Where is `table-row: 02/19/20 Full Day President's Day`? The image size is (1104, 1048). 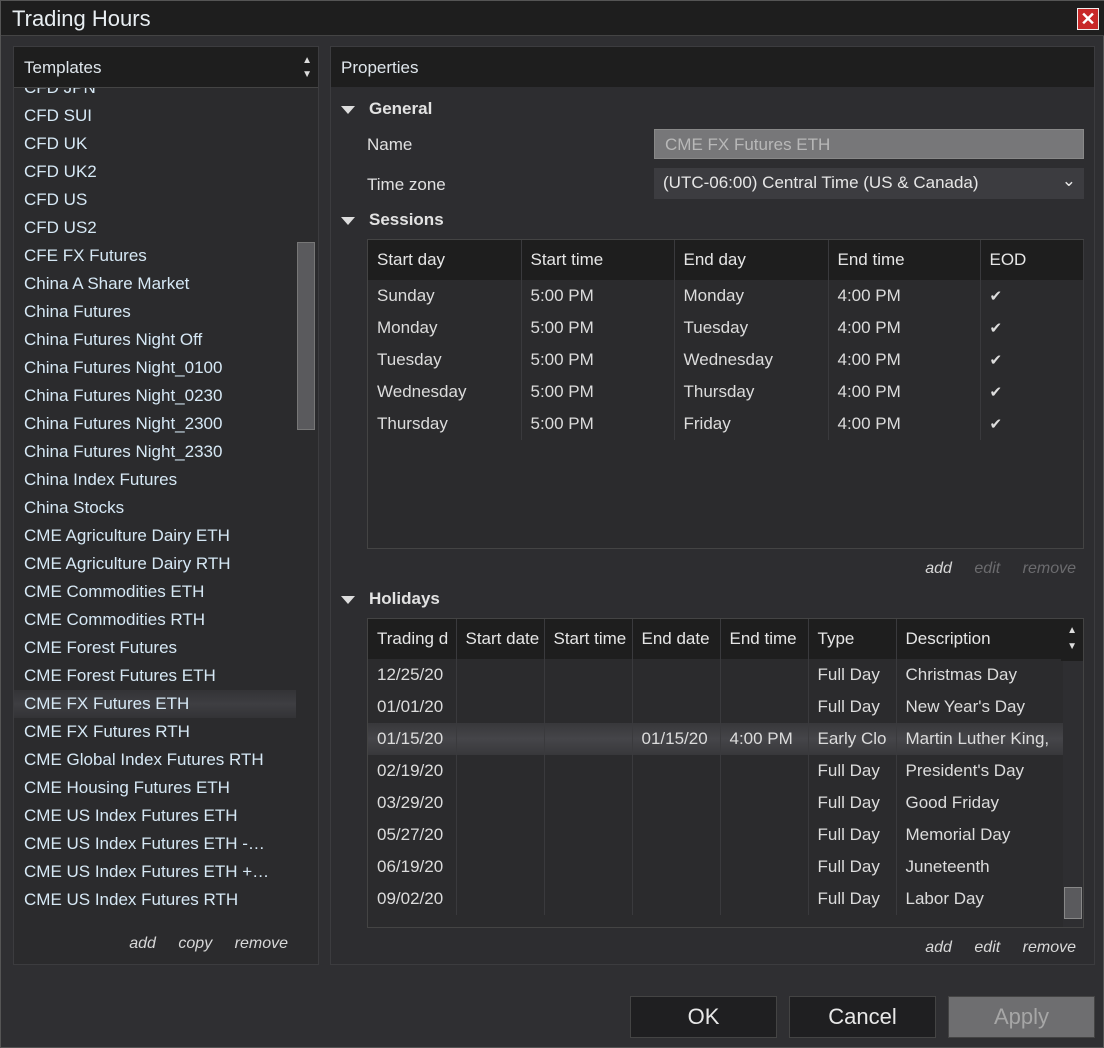
table-row: 02/19/20 Full Day President's Day is located at coordinates (716, 771).